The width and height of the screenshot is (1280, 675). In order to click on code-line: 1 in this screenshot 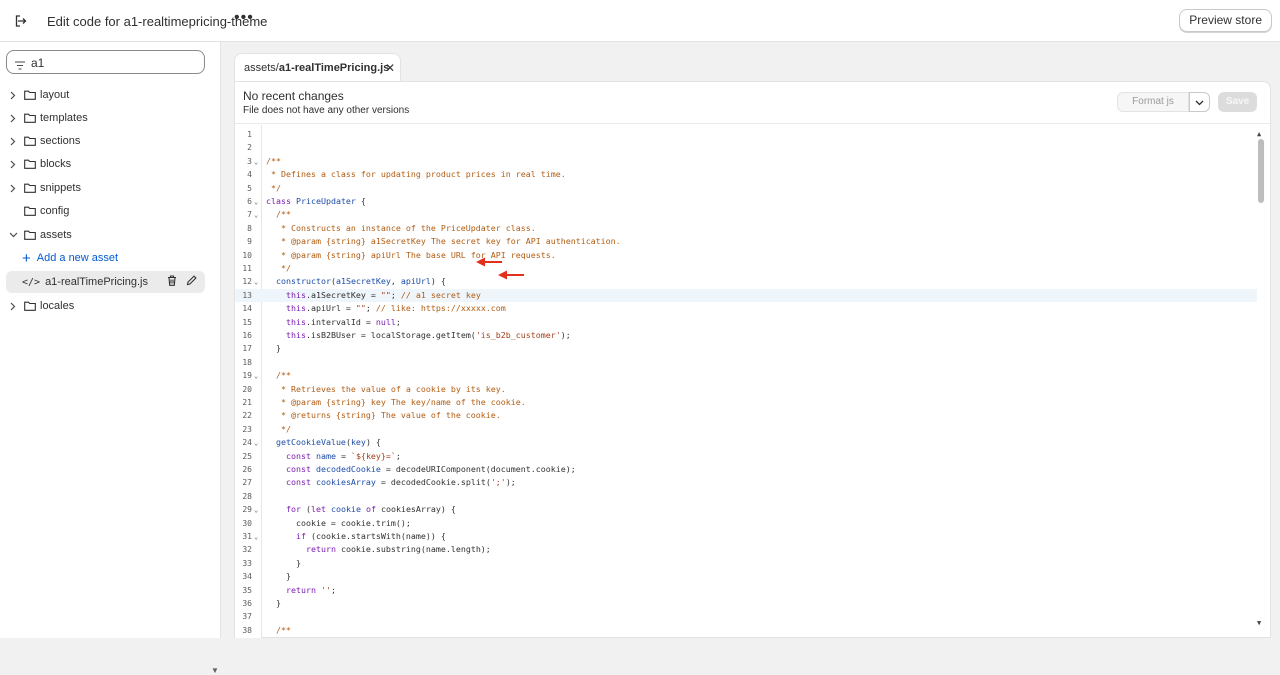, I will do `click(746, 134)`.